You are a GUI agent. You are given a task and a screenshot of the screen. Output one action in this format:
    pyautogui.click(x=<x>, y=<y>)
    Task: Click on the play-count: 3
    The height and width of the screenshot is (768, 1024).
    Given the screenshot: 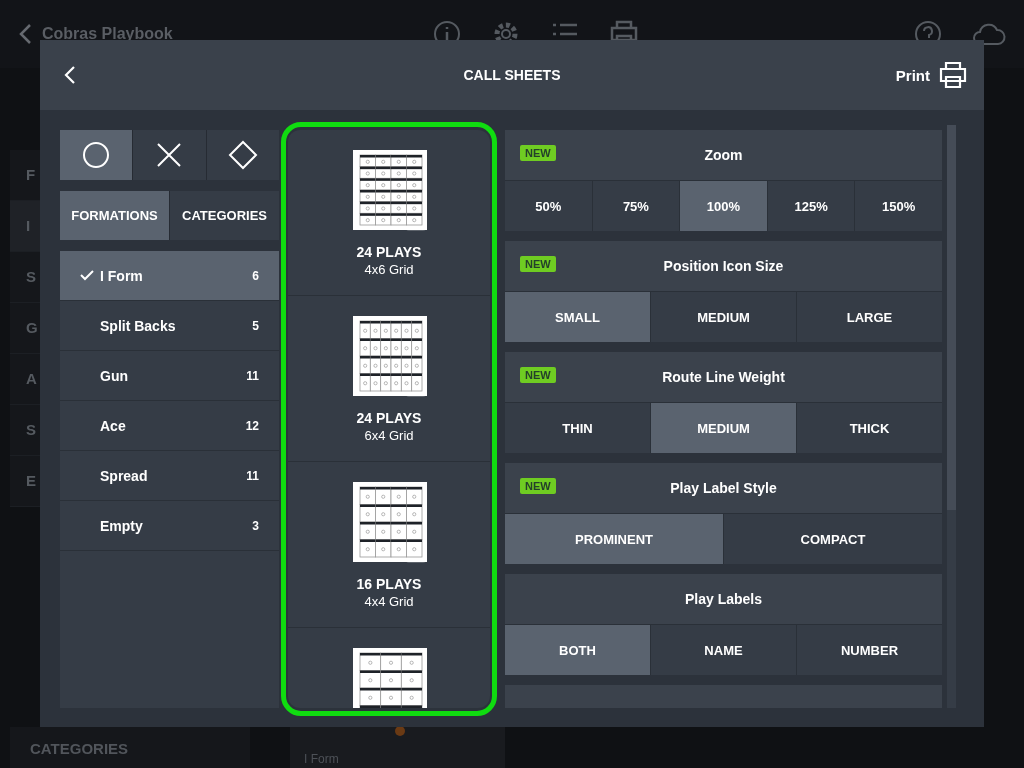 What is the action you would take?
    pyautogui.click(x=255, y=525)
    